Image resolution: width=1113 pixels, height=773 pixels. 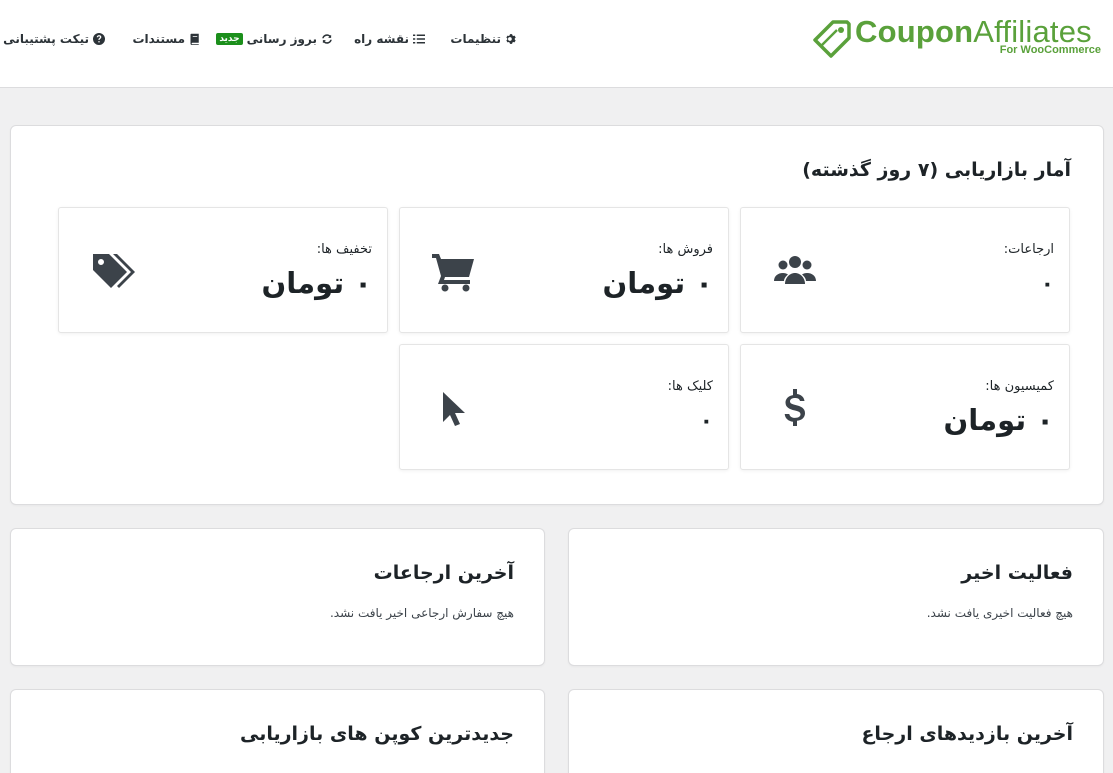 What do you see at coordinates (998, 420) in the screenshot?
I see `stat-commission-value: ۰ تومان` at bounding box center [998, 420].